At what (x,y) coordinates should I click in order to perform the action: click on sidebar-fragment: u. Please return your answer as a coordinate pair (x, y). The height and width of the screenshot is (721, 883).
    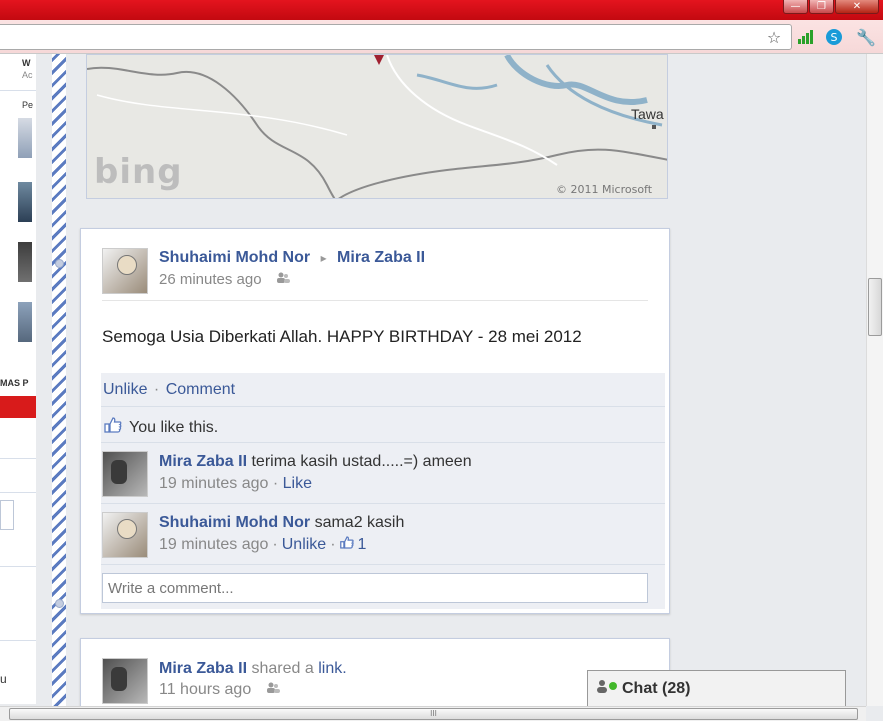
    Looking at the image, I should click on (3, 679).